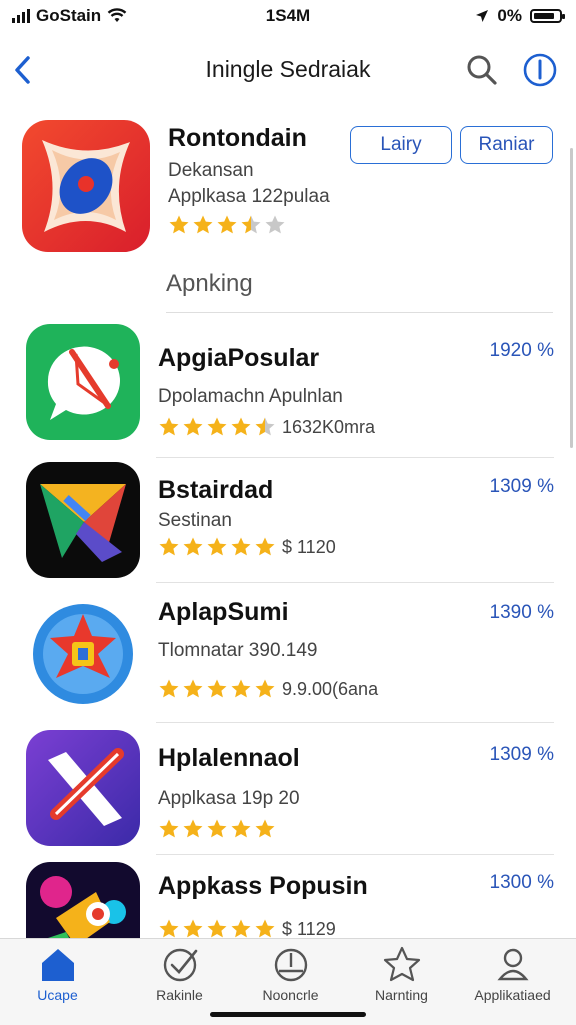 The height and width of the screenshot is (1025, 576). Describe the element at coordinates (223, 612) in the screenshot. I see `app-name: AplapSumi` at that location.